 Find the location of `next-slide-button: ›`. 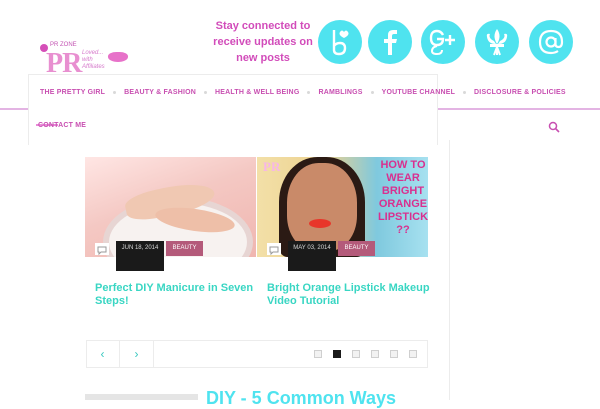

next-slide-button: › is located at coordinates (137, 354).